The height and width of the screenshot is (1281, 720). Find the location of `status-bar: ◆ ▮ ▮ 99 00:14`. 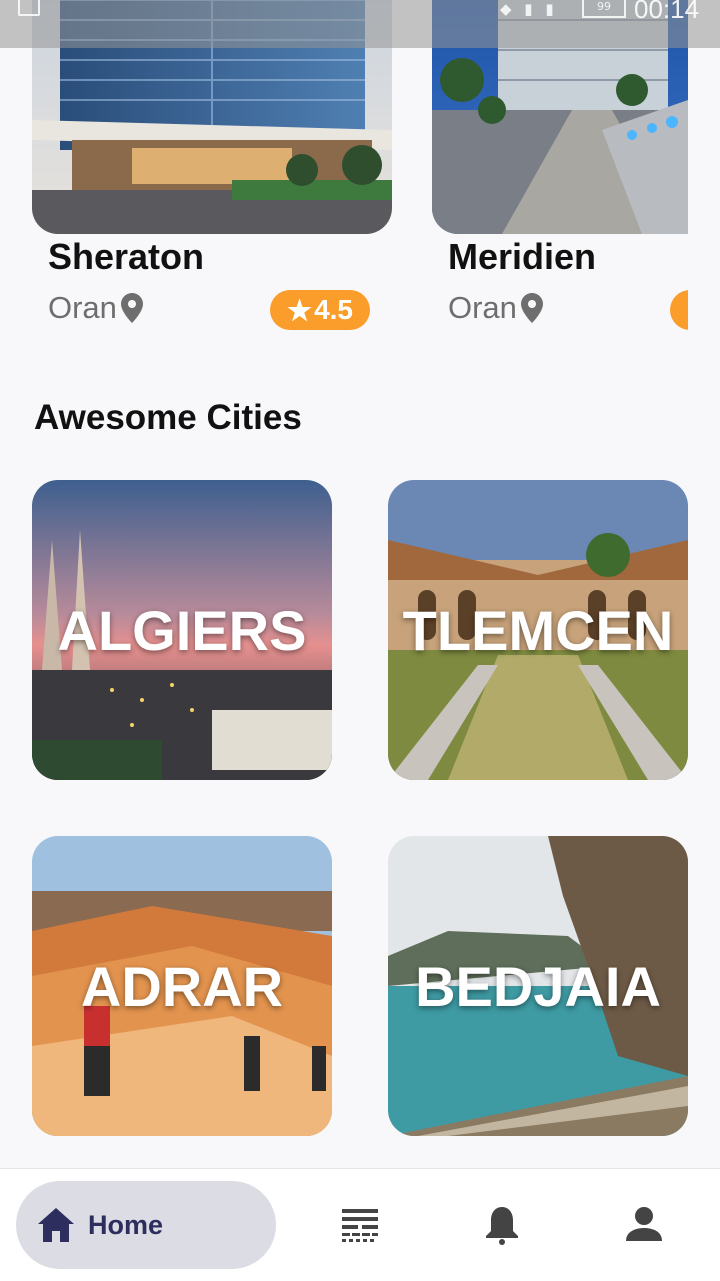

status-bar: ◆ ▮ ▮ 99 00:14 is located at coordinates (360, 24).